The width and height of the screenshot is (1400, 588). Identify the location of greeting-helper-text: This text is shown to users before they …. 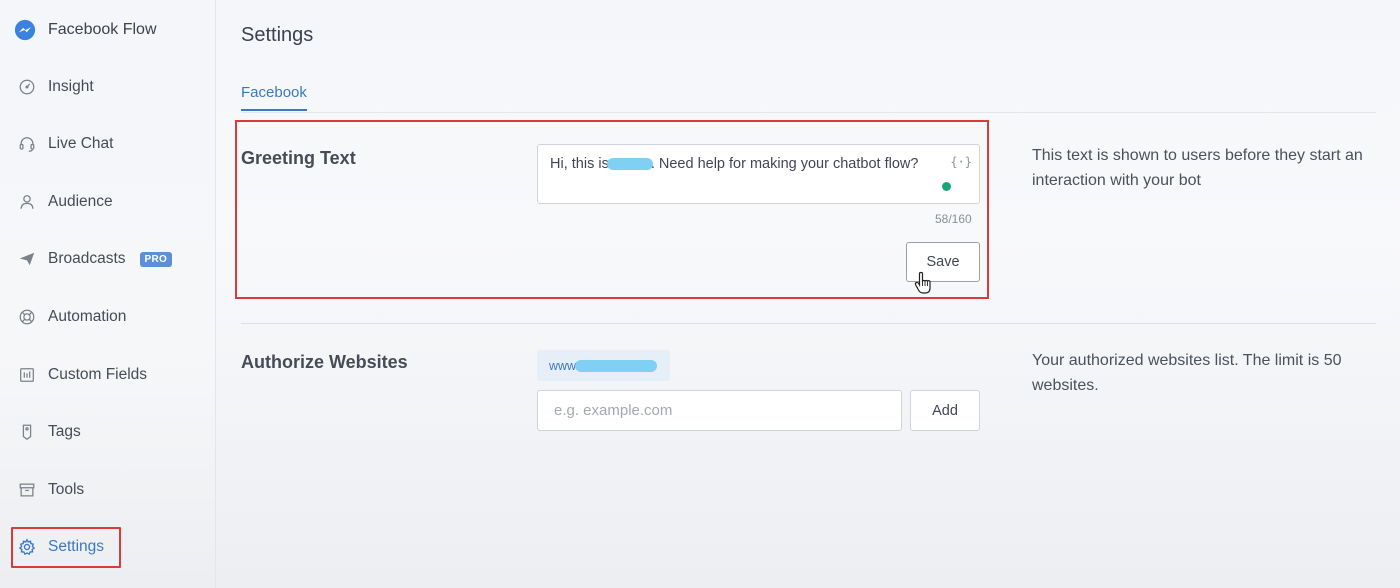
(1197, 168).